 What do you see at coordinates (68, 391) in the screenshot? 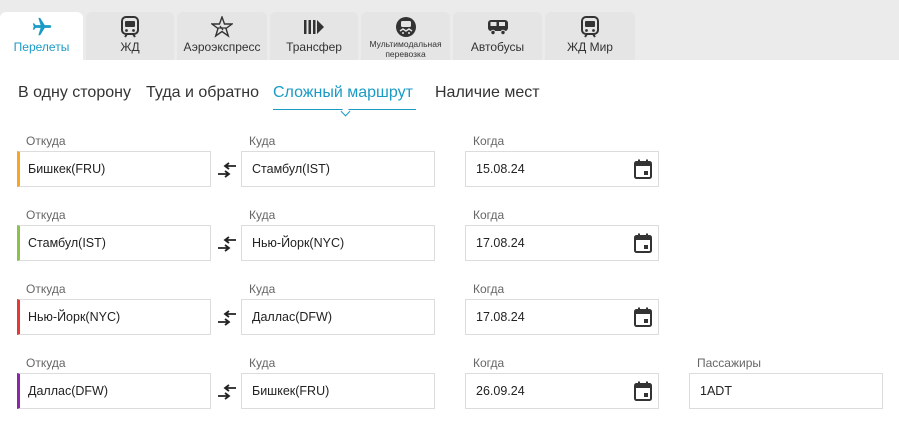
I see `from-value: Даллас(DFW)` at bounding box center [68, 391].